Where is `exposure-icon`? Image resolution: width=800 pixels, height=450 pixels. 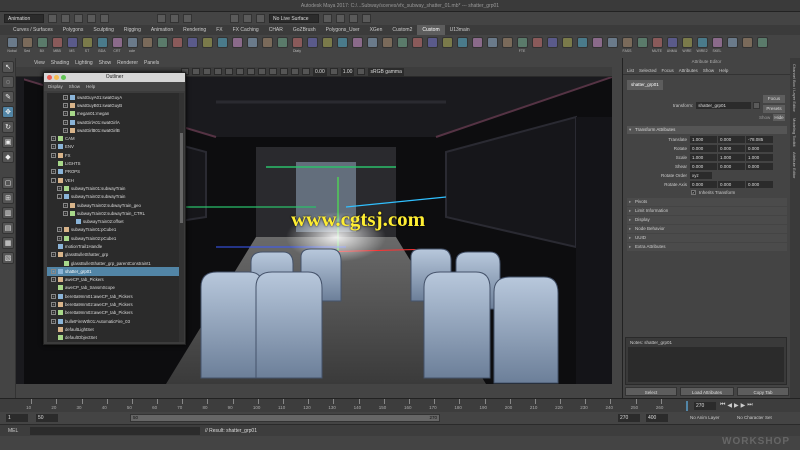 exposure-icon is located at coordinates (306, 71).